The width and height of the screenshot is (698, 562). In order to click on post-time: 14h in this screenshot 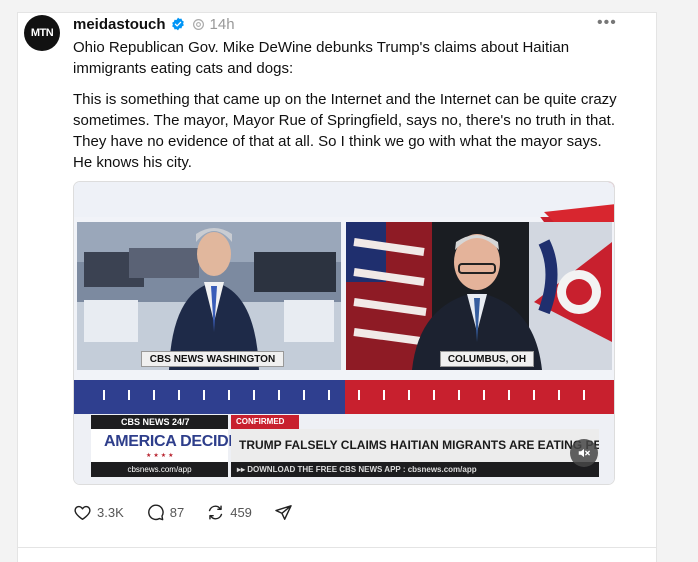, I will do `click(222, 24)`.